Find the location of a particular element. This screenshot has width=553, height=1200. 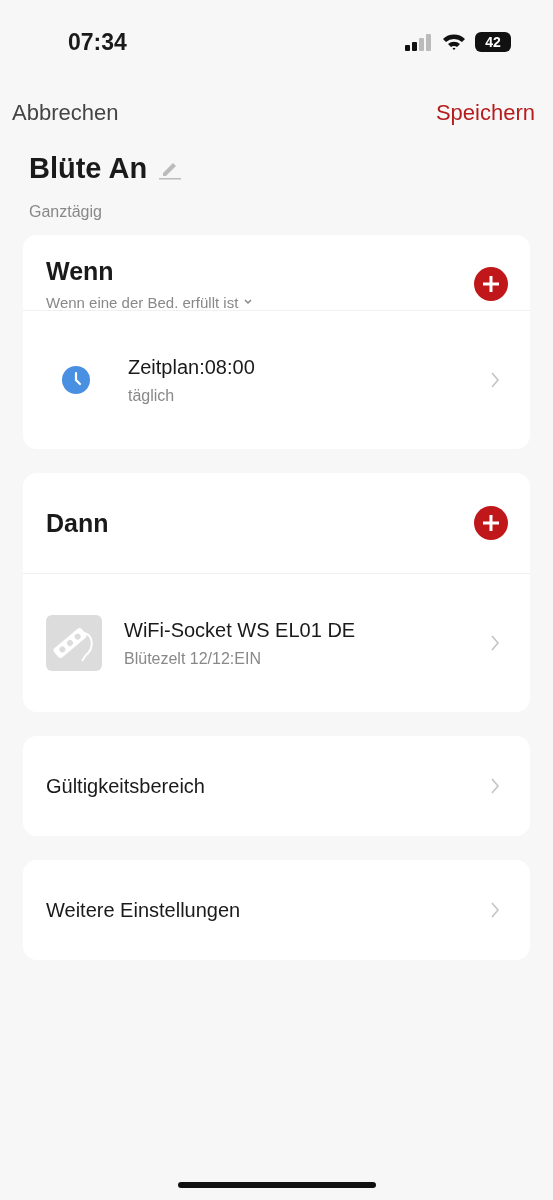

item-subtitle: Blütezelt 12/12:EIN is located at coordinates (193, 658).